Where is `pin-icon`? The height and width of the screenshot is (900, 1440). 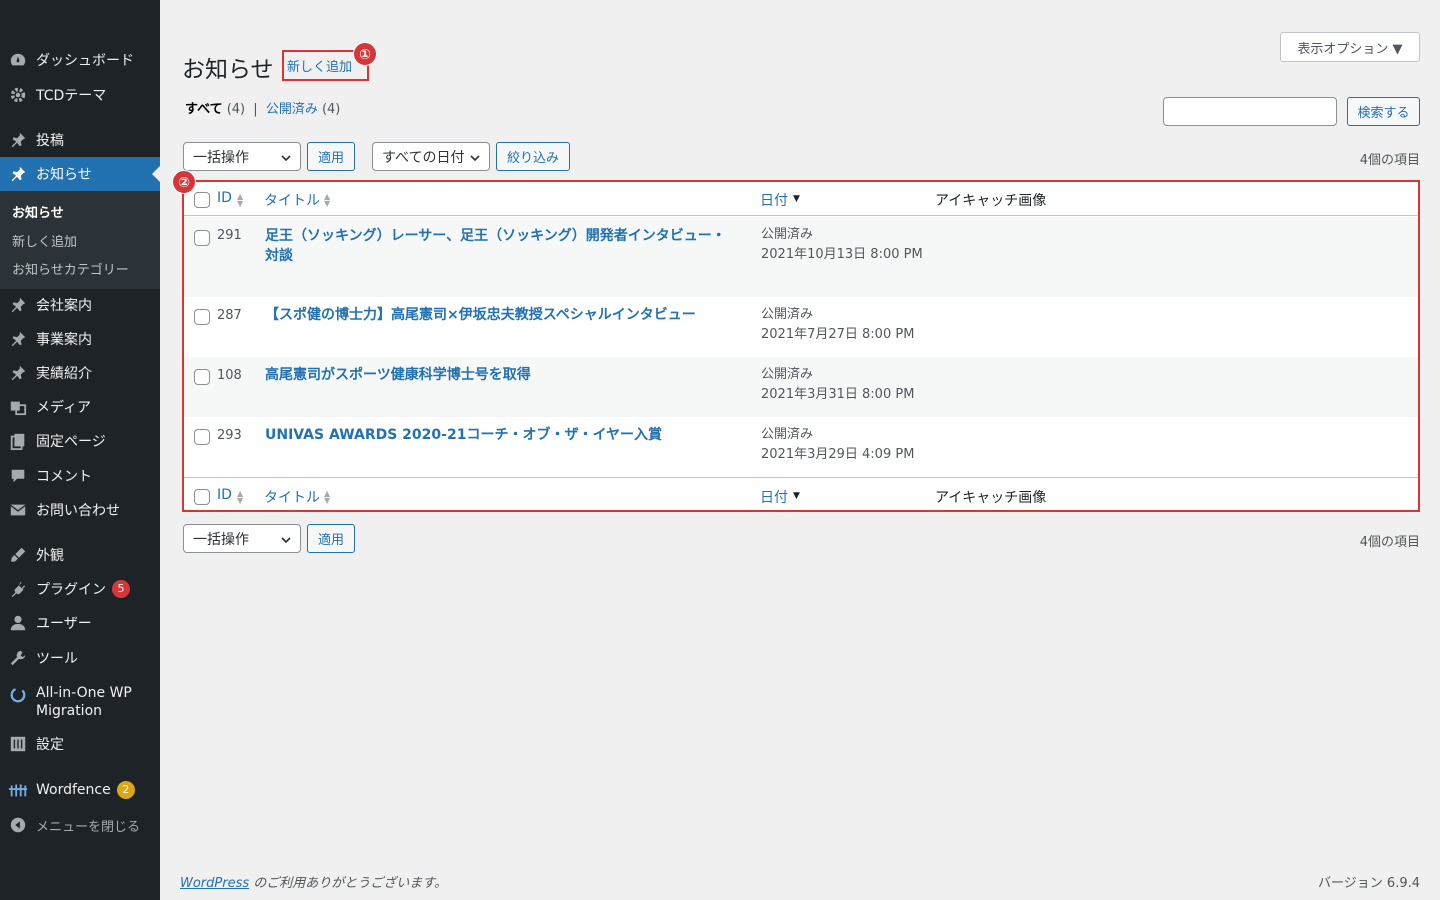 pin-icon is located at coordinates (18, 305).